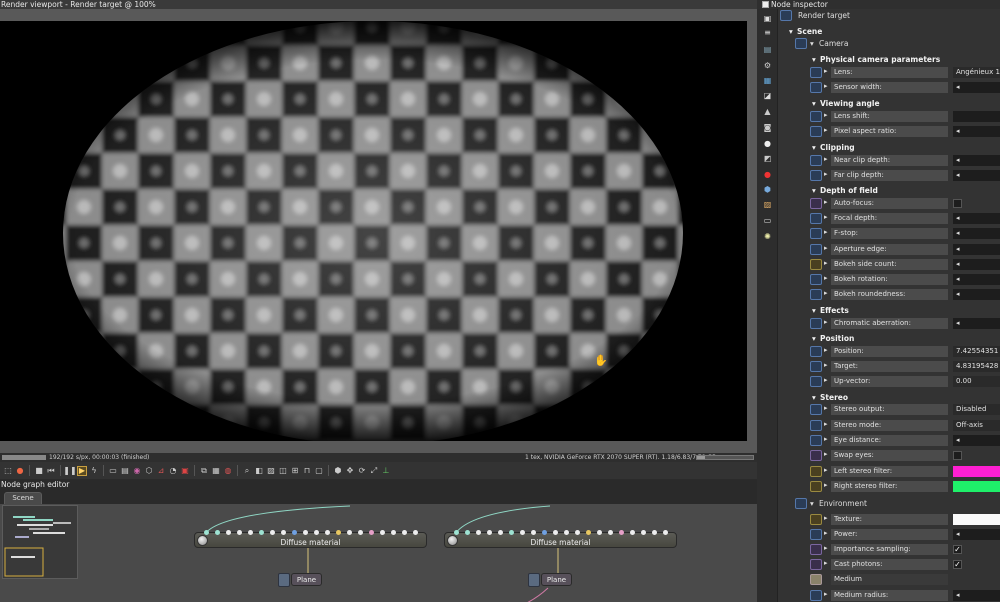 This screenshot has width=1000, height=602. I want to click on param-value: Off-axis, so click(976, 425).